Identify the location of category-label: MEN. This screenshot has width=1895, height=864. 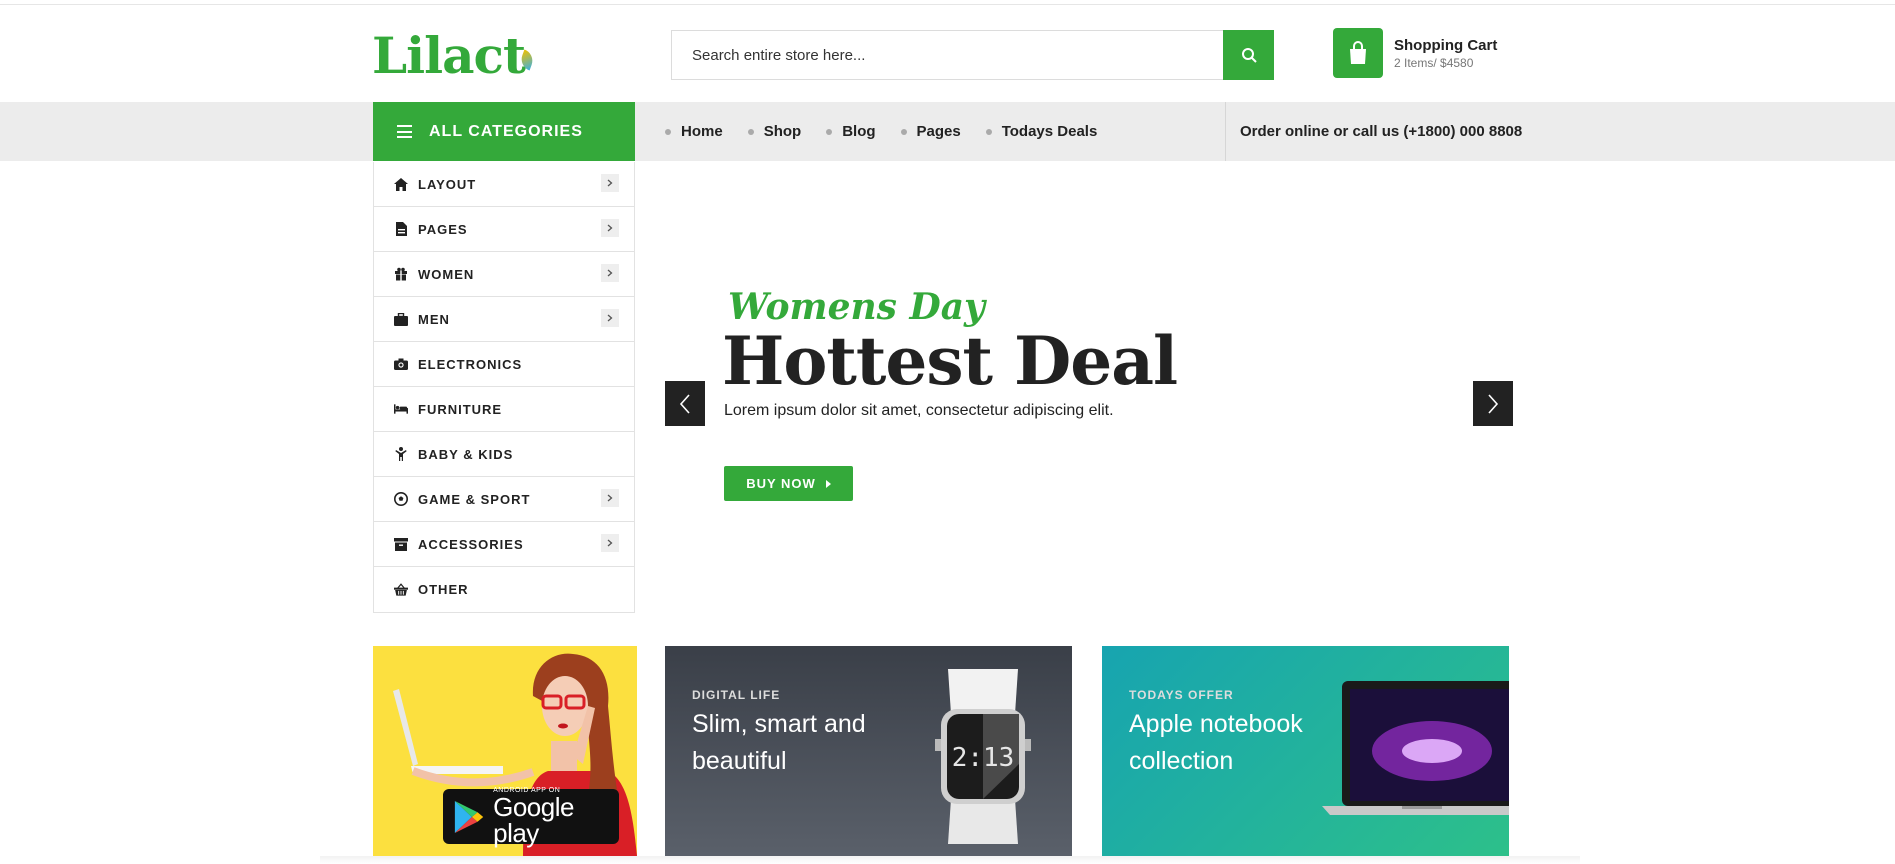
(434, 319).